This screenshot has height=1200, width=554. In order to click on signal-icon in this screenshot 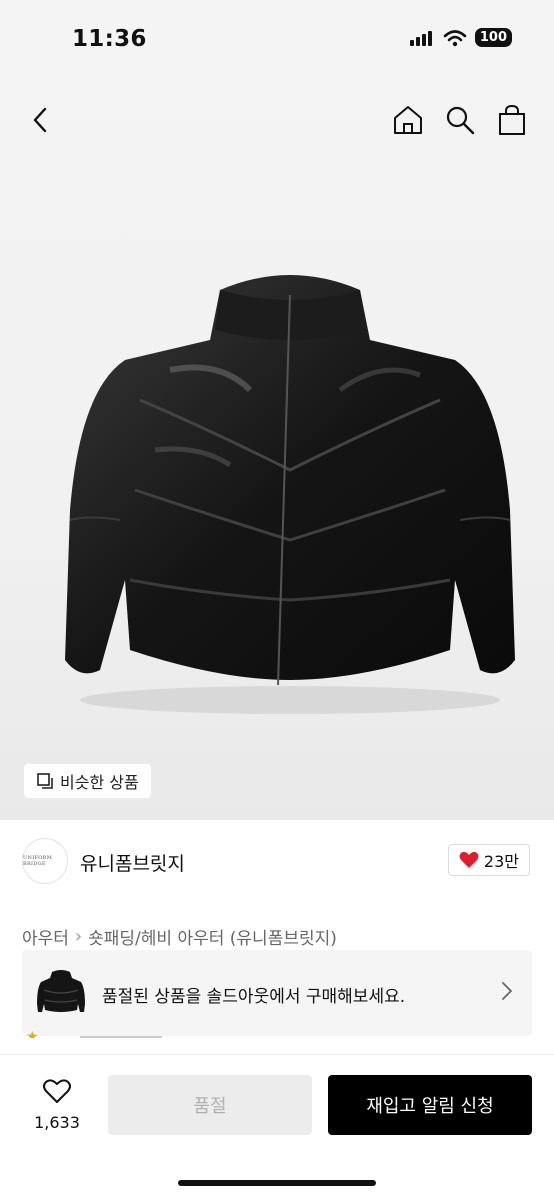, I will do `click(420, 38)`.